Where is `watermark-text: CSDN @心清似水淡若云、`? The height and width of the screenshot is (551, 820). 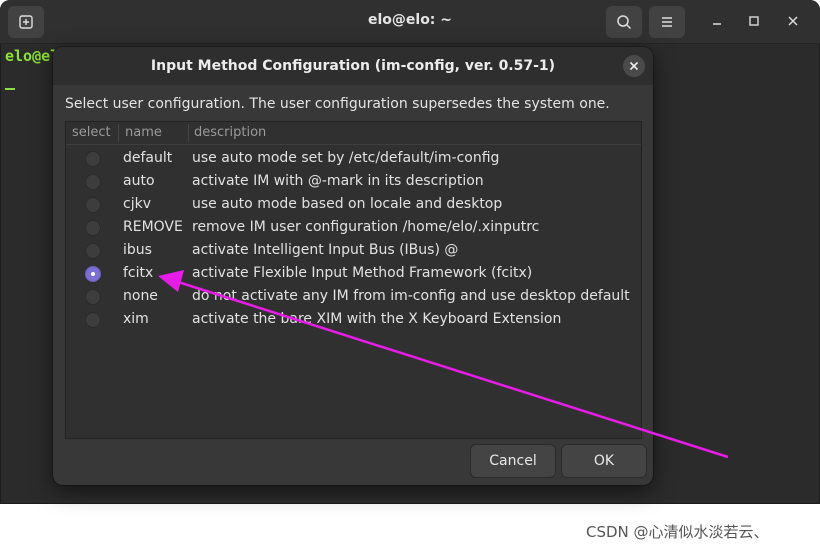
watermark-text: CSDN @心清似水淡若云、 is located at coordinates (677, 532).